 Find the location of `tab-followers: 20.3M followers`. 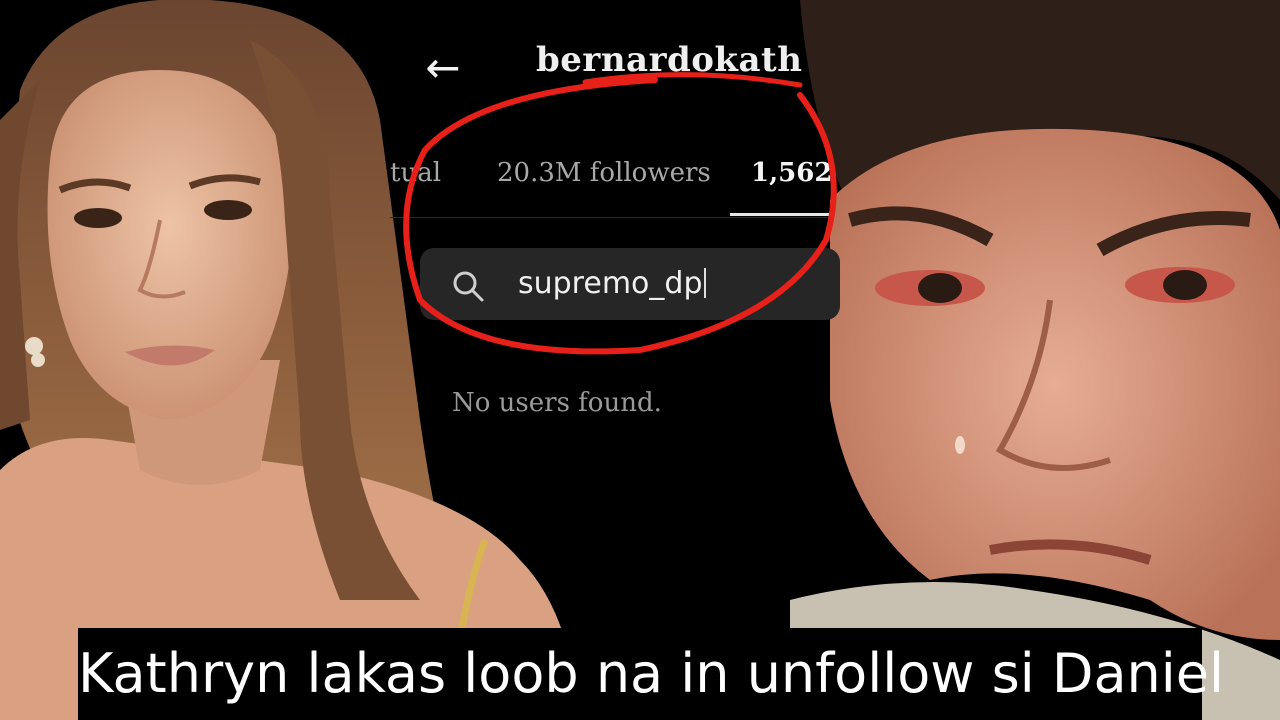

tab-followers: 20.3M followers is located at coordinates (604, 173).